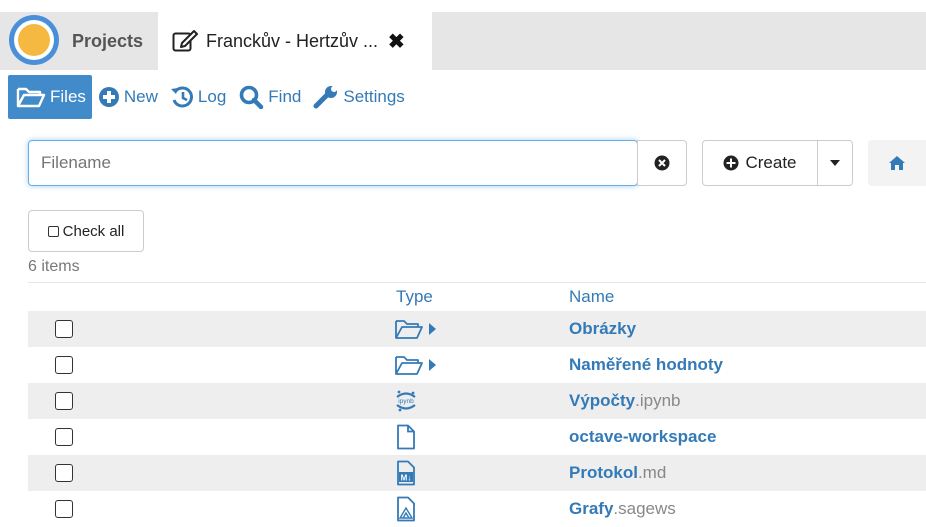 The image size is (926, 527). Describe the element at coordinates (68, 96) in the screenshot. I see `nav-files-label: Files` at that location.